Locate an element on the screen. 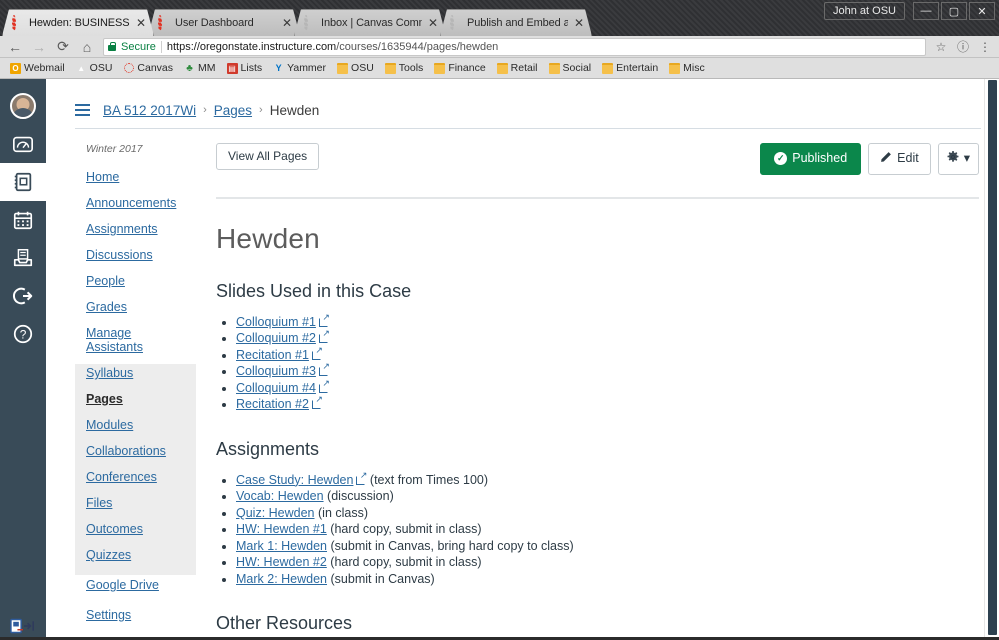  assignment-link: Mark 1: Hewden is located at coordinates (281, 546).